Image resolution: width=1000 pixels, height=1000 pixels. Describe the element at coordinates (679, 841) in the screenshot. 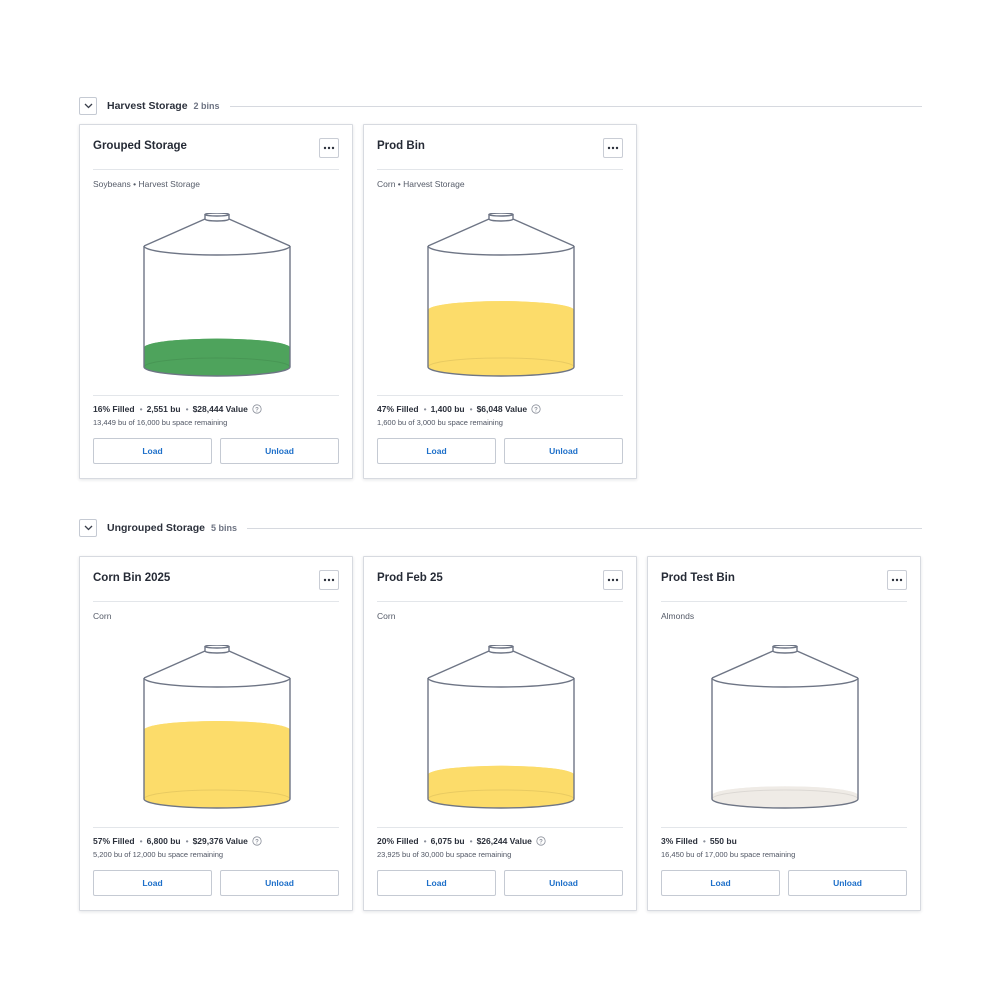

I see `fill-percent-label: 3% Filled` at that location.